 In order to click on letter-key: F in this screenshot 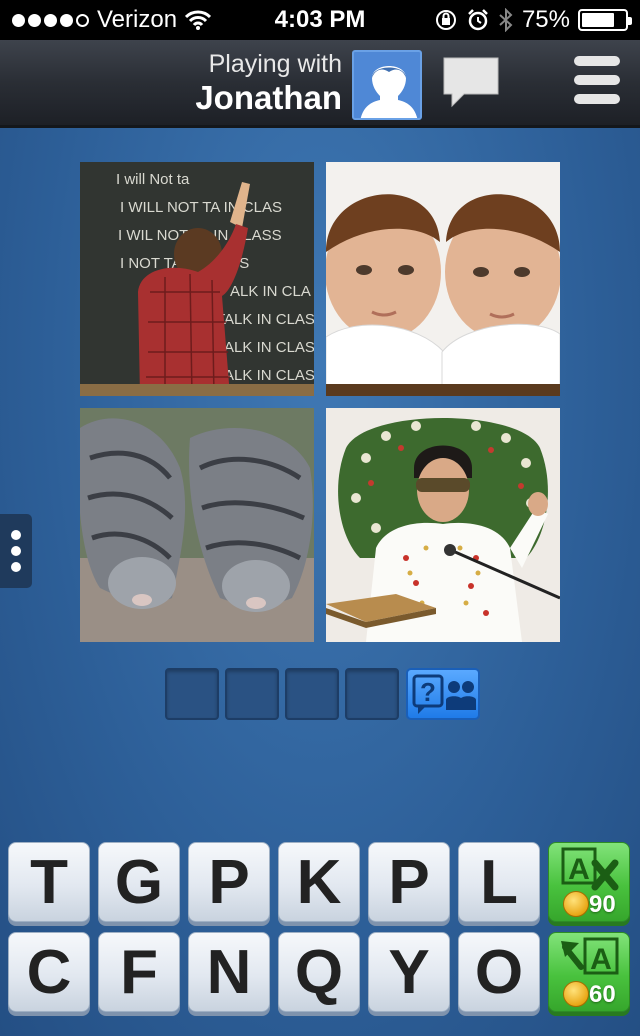, I will do `click(139, 972)`.